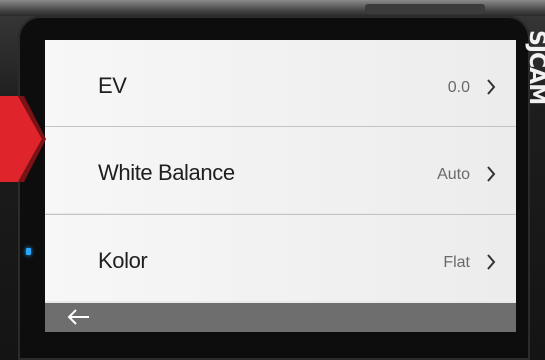 This screenshot has width=545, height=360. Describe the element at coordinates (425, 9) in the screenshot. I see `device-top-slot` at that location.